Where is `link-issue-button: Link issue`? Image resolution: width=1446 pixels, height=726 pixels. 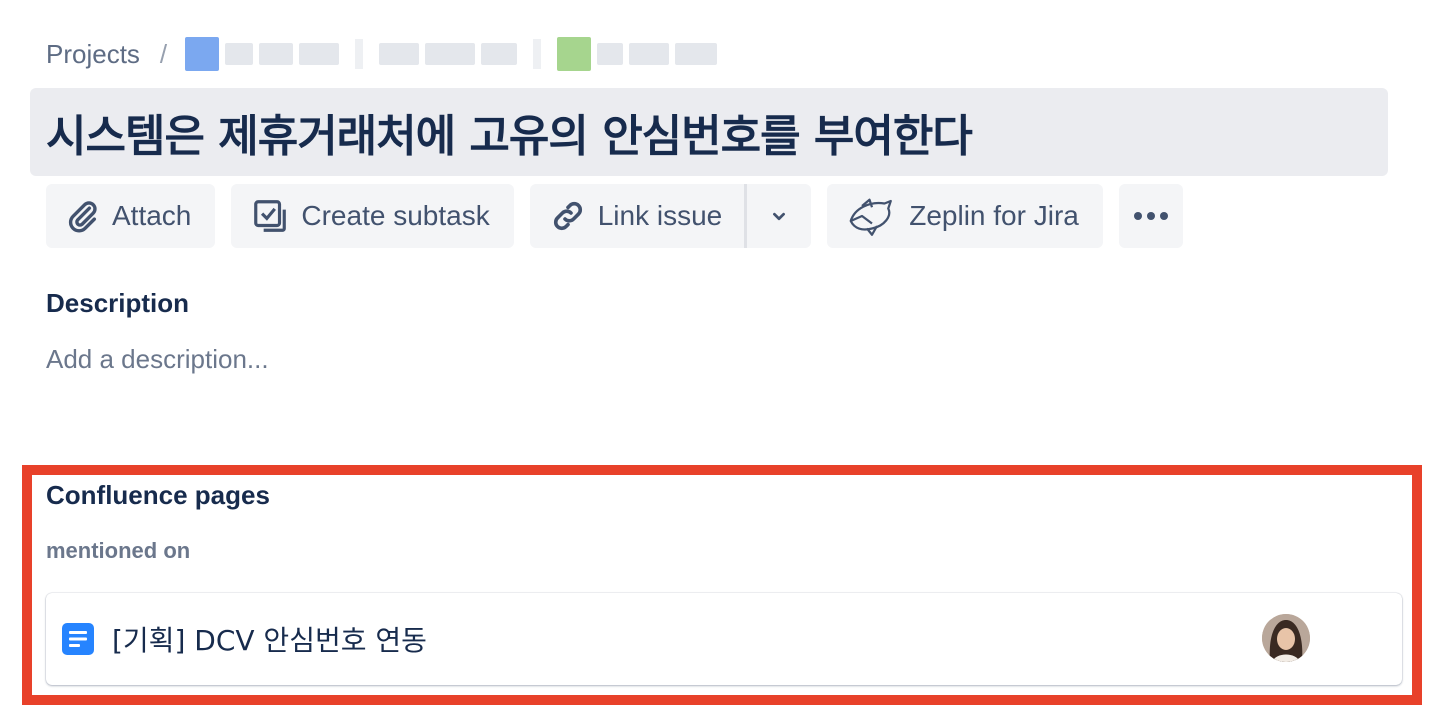
link-issue-button: Link issue is located at coordinates (637, 216).